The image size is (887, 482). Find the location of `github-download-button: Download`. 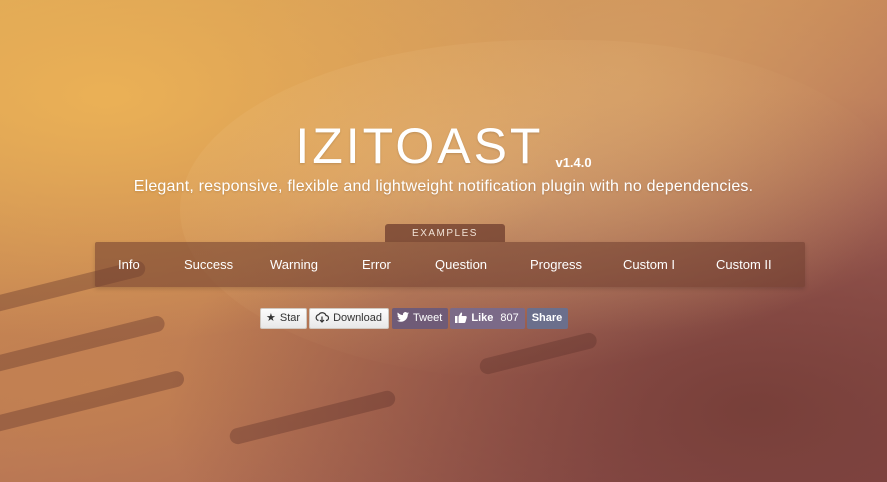

github-download-button: Download is located at coordinates (349, 318).